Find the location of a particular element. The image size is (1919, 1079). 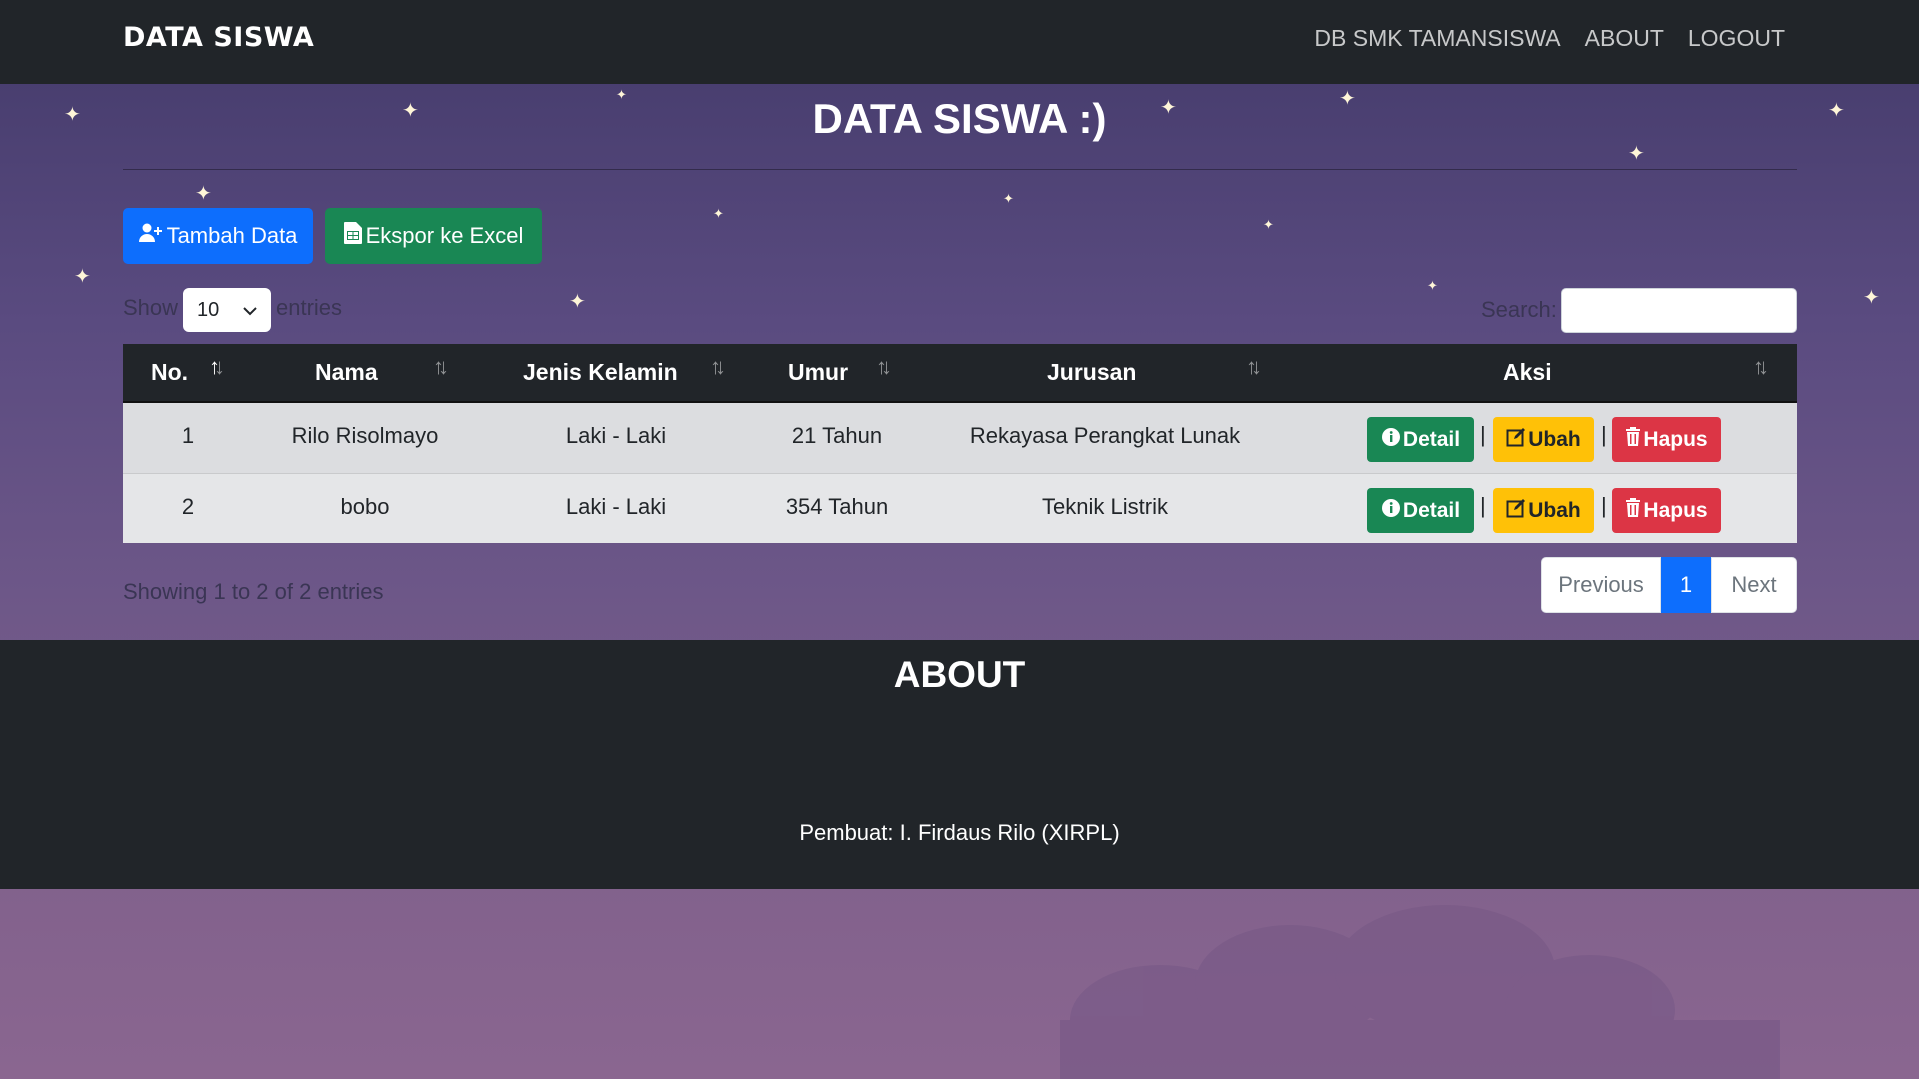

page-length-value: 10 is located at coordinates (208, 309).